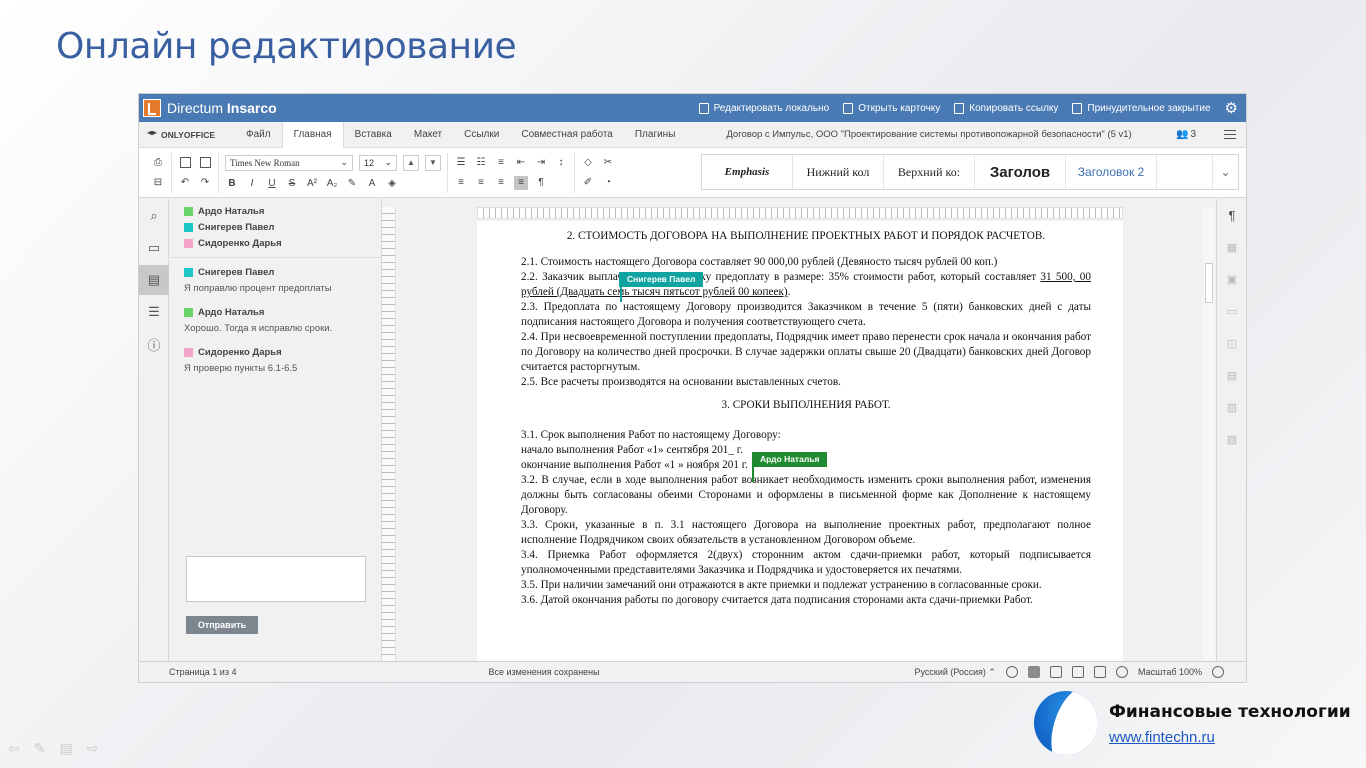  What do you see at coordinates (501, 183) in the screenshot?
I see `align-right-icon: ≡` at bounding box center [501, 183].